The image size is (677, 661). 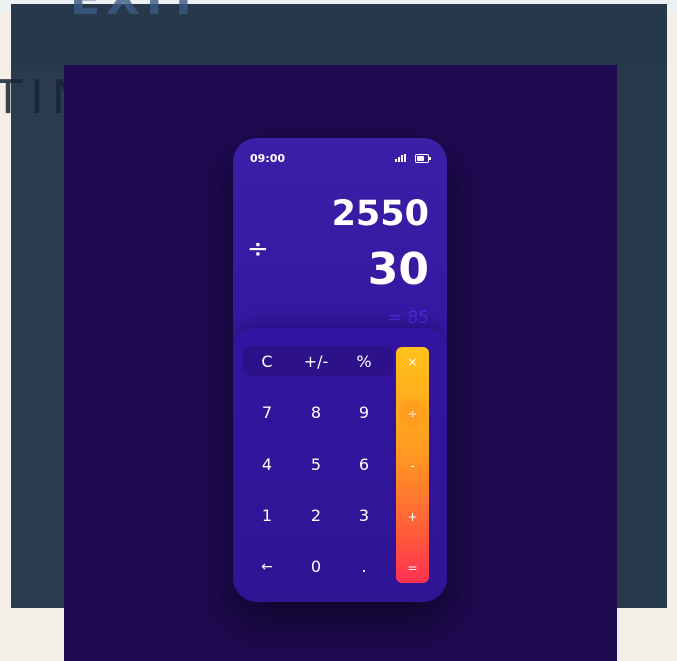 What do you see at coordinates (267, 516) in the screenshot?
I see `digit-1-key: 1` at bounding box center [267, 516].